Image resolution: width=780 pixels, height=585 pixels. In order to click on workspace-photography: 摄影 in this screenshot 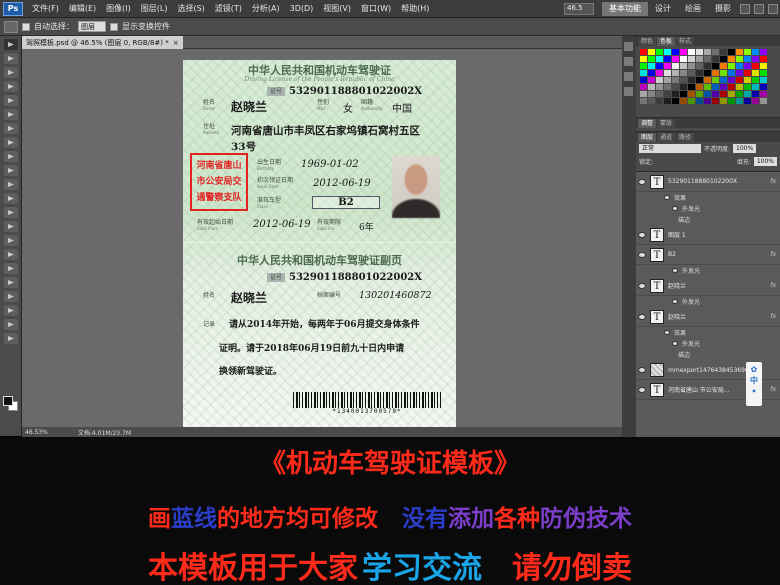, I will do `click(723, 8)`.